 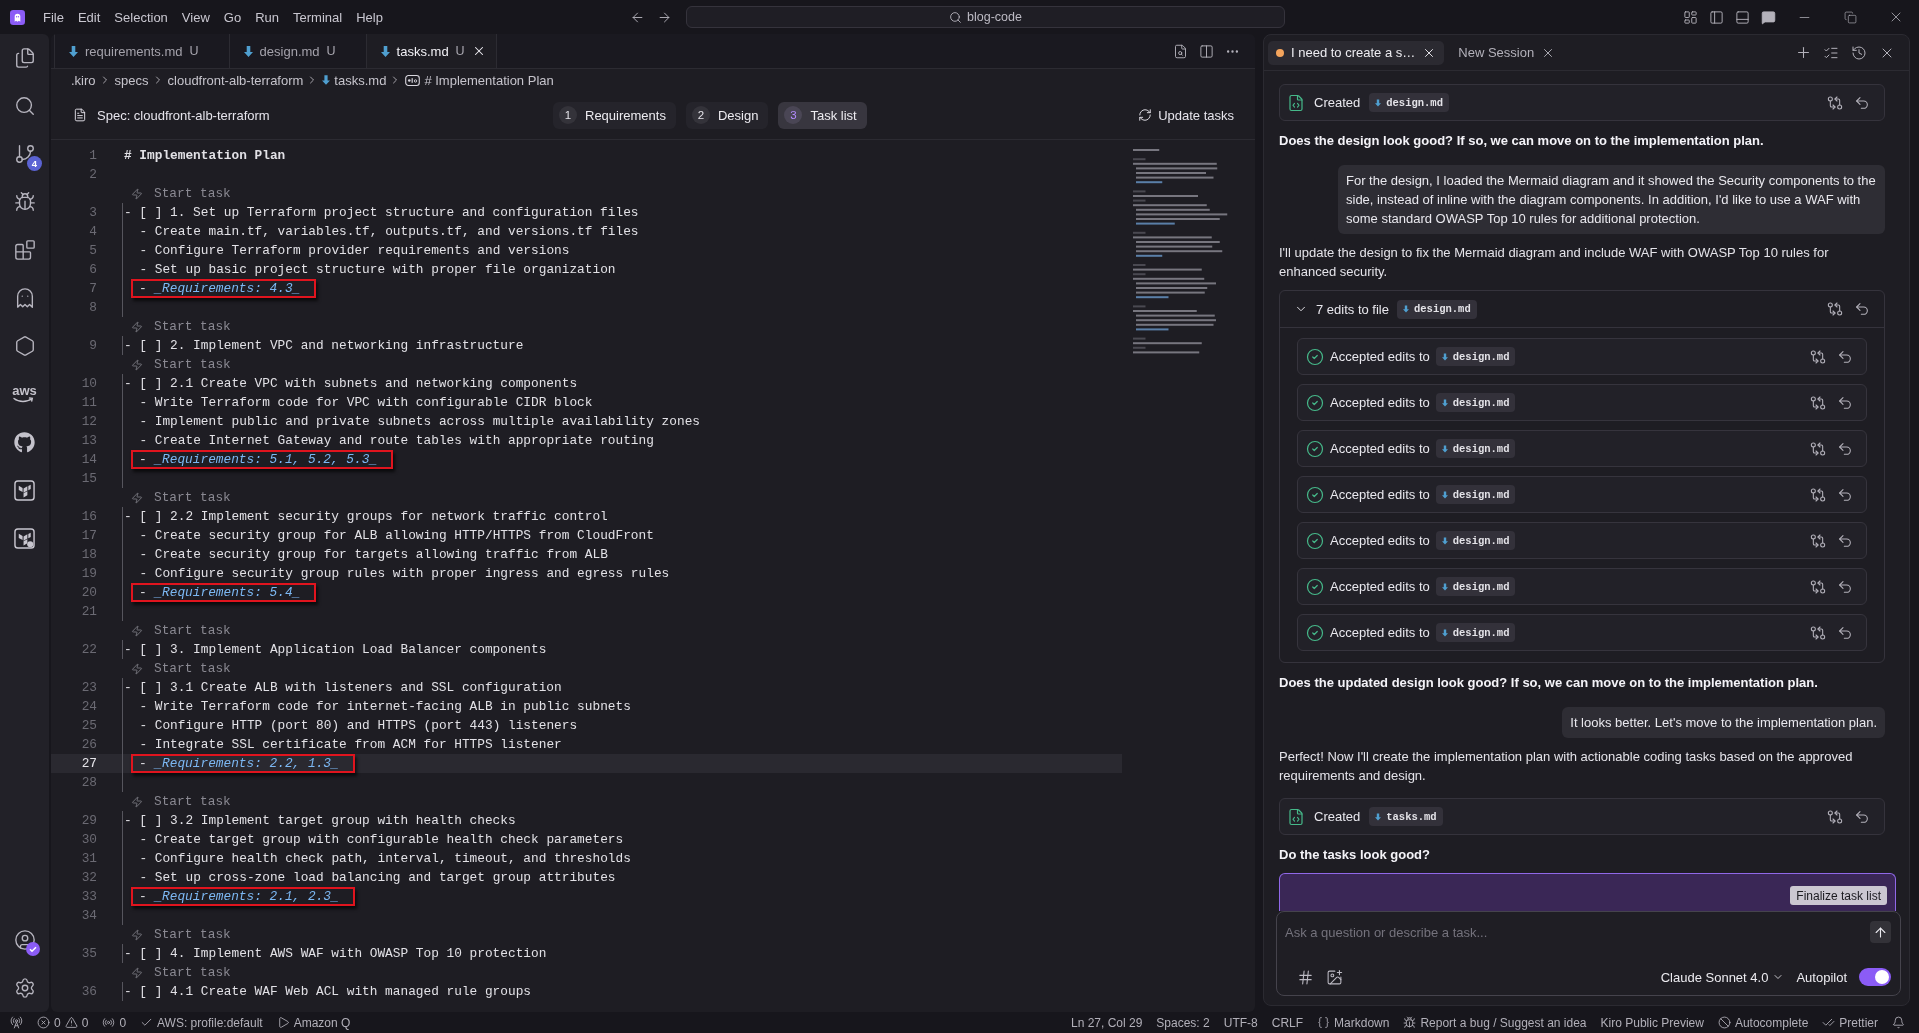 I want to click on breadcrumb-item: specs, so click(x=131, y=80).